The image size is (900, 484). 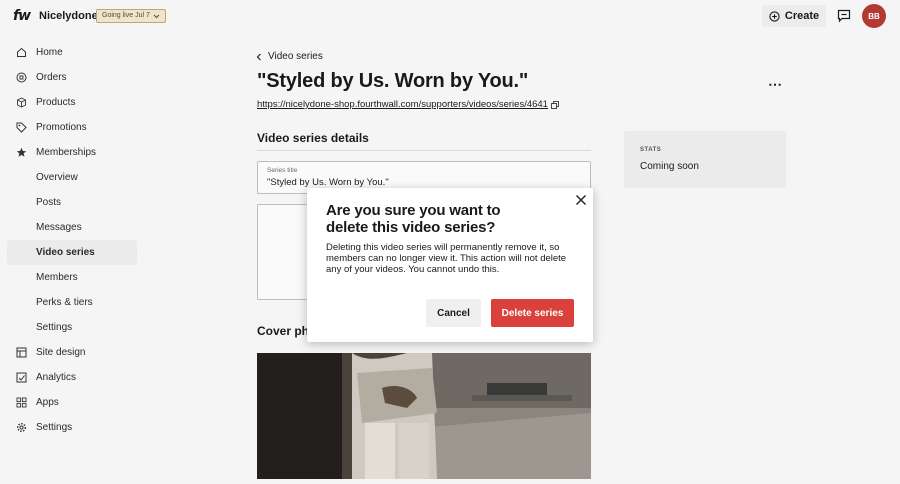 What do you see at coordinates (453, 313) in the screenshot?
I see `cancel-button: Cancel` at bounding box center [453, 313].